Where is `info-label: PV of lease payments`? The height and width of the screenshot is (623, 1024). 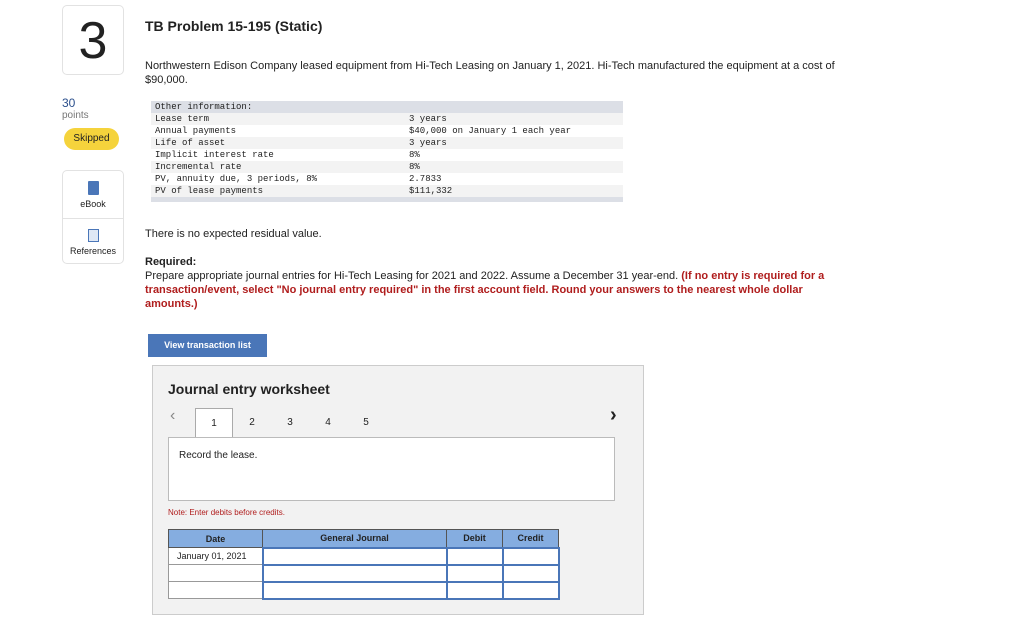
info-label: PV of lease payments is located at coordinates (278, 191).